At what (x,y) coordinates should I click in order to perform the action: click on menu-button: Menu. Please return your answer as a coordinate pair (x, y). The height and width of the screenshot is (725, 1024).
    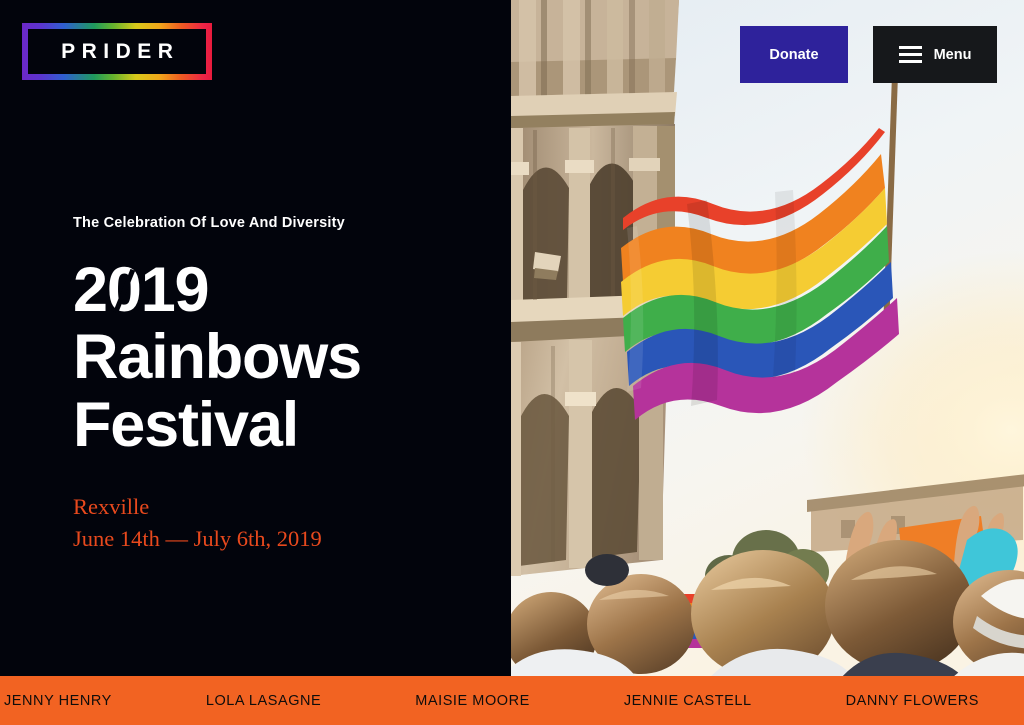
    Looking at the image, I should click on (935, 54).